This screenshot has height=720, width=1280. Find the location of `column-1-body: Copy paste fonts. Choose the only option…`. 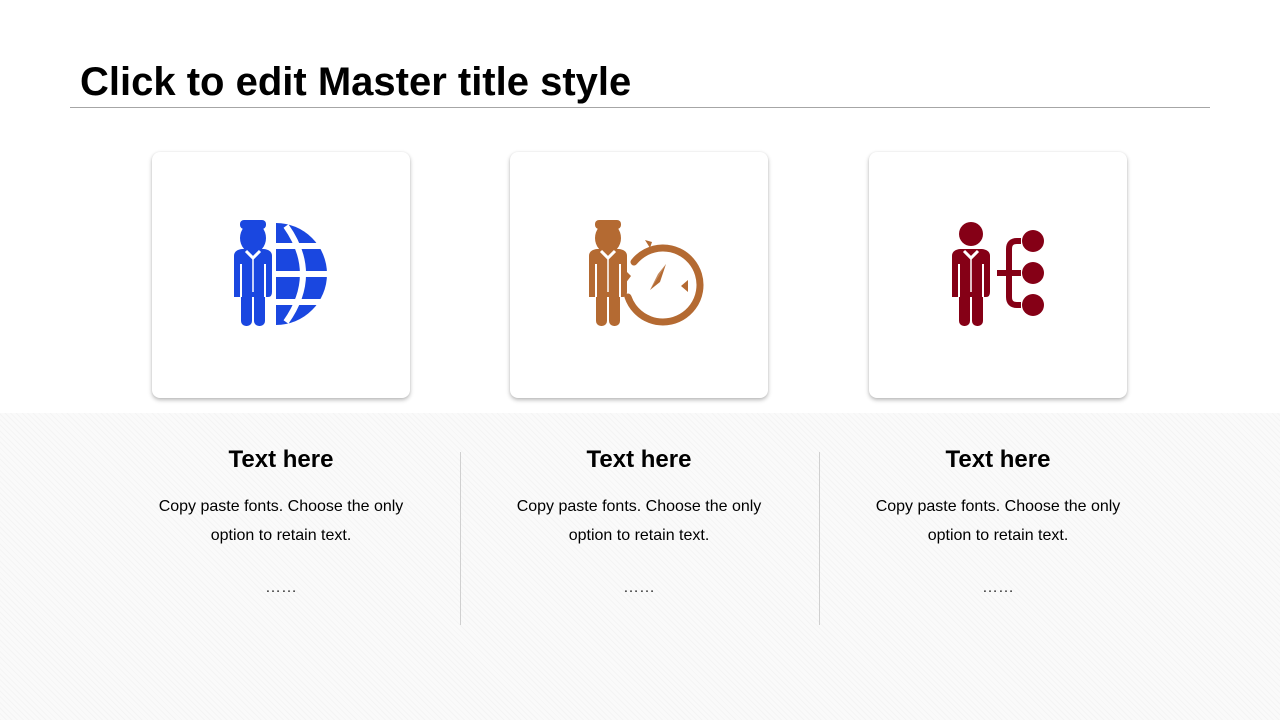

column-1-body: Copy paste fonts. Choose the only option… is located at coordinates (281, 521).